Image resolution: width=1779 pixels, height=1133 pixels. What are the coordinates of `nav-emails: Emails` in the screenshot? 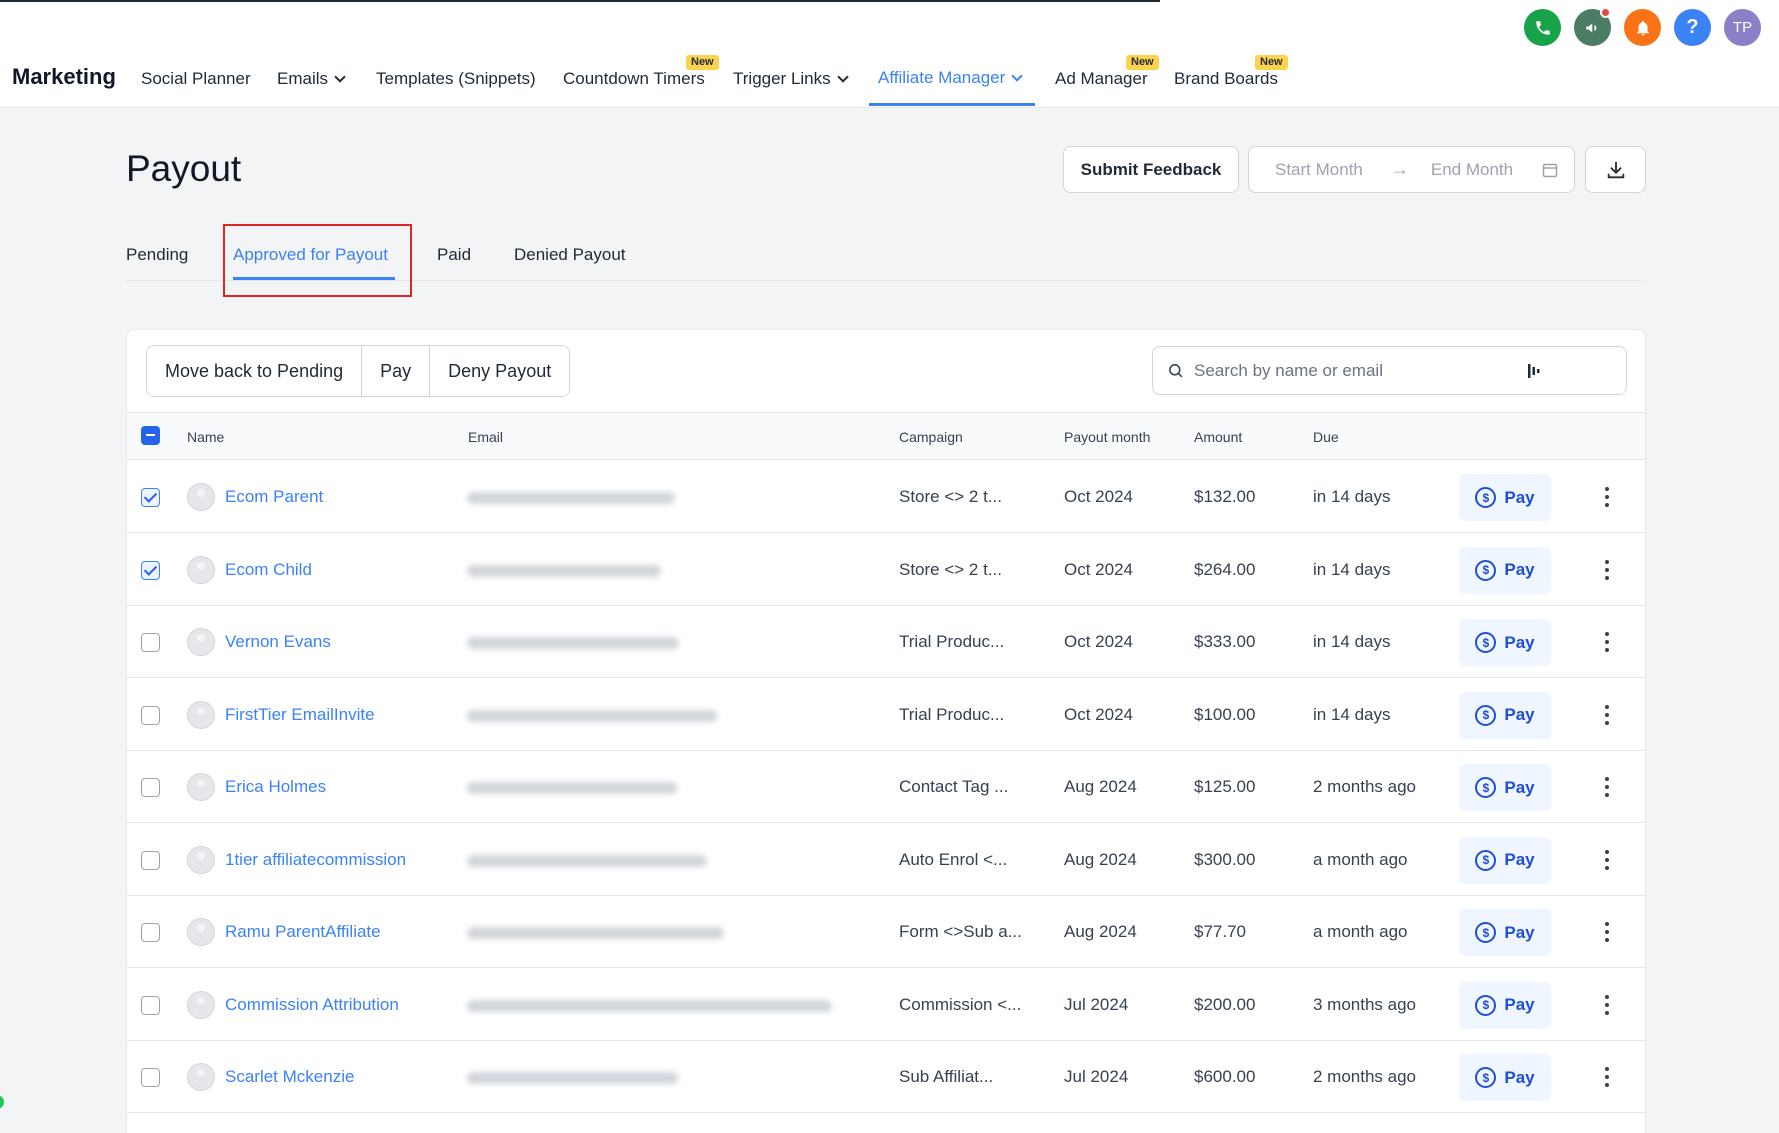 It's located at (311, 79).